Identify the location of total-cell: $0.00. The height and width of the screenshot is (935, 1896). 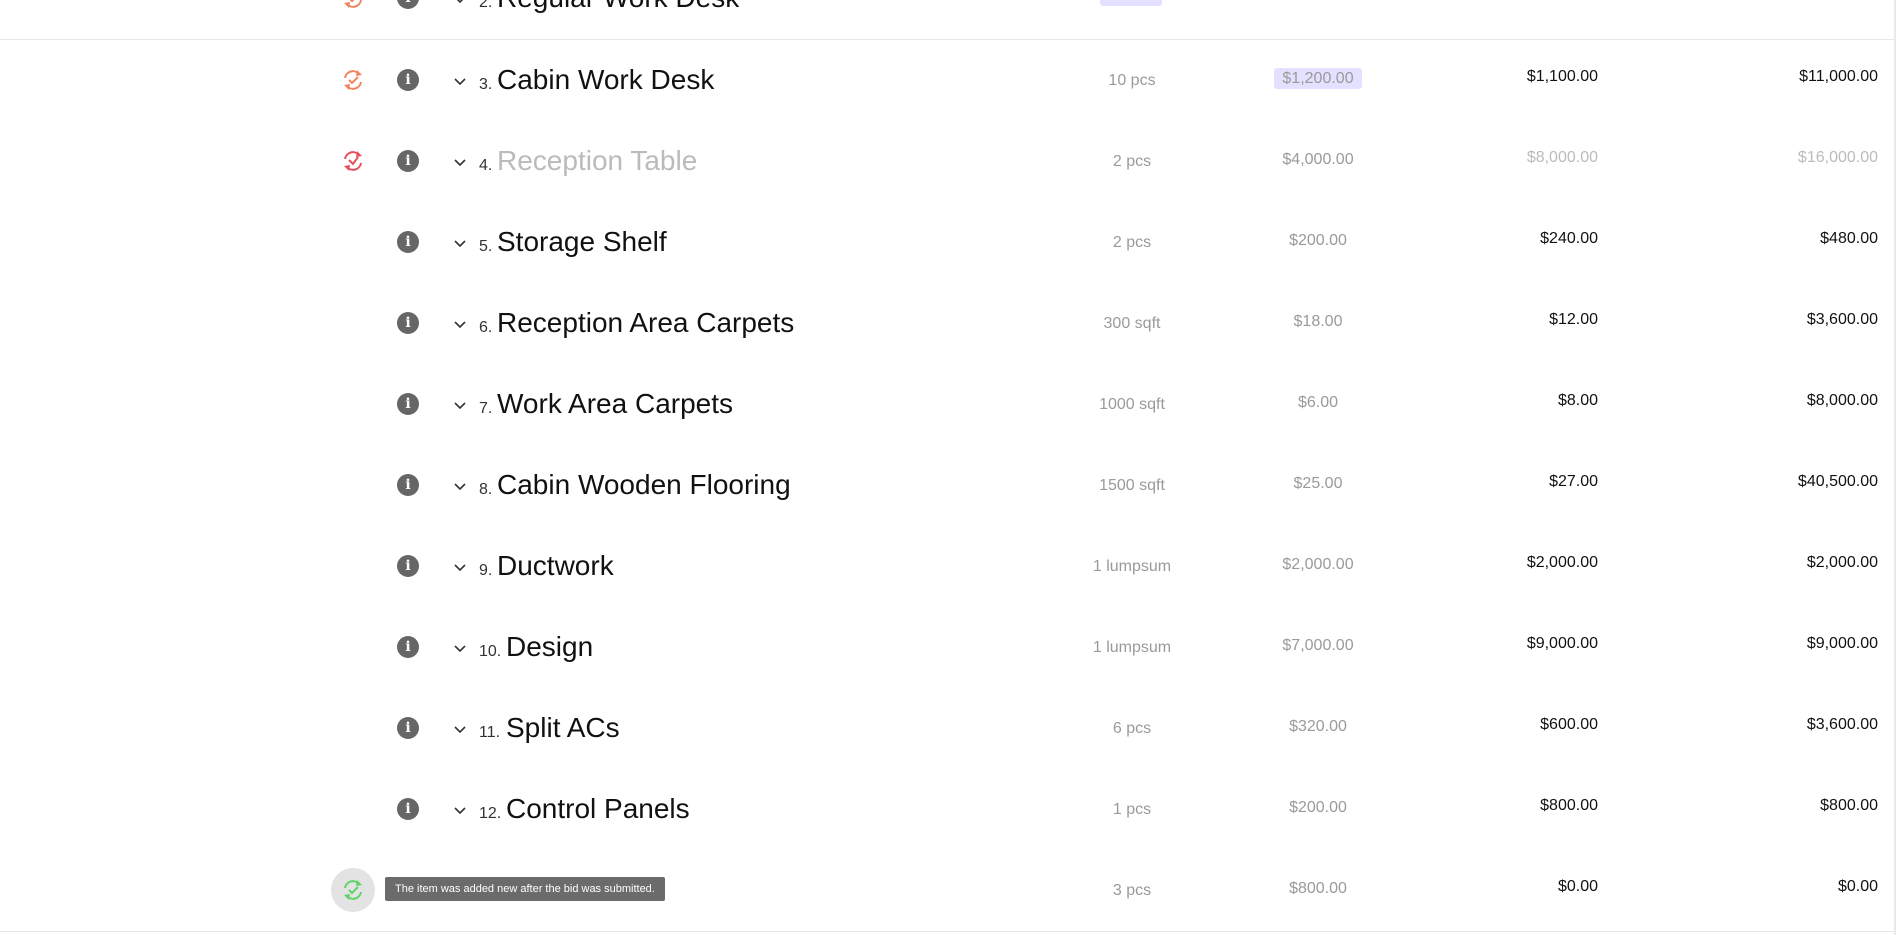
(1857, 886).